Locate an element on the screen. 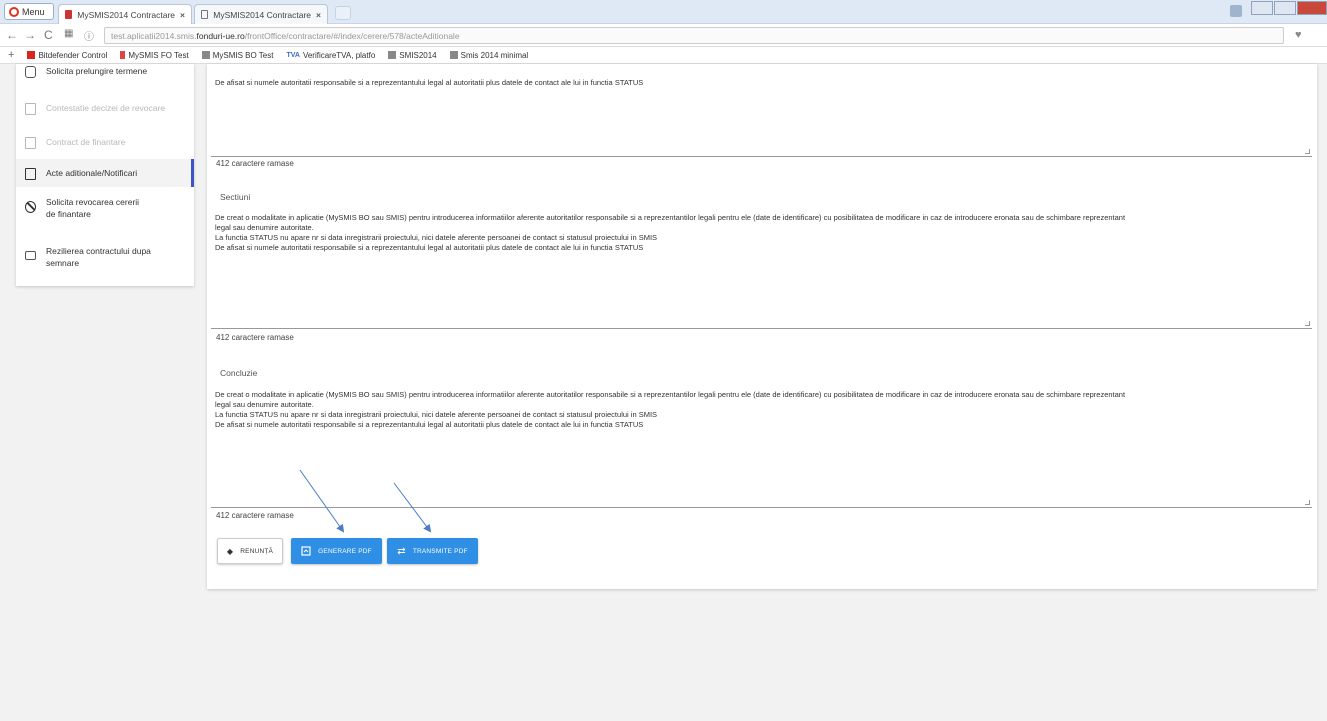 Image resolution: width=1327 pixels, height=721 pixels. document-favicon-icon is located at coordinates (205, 14).